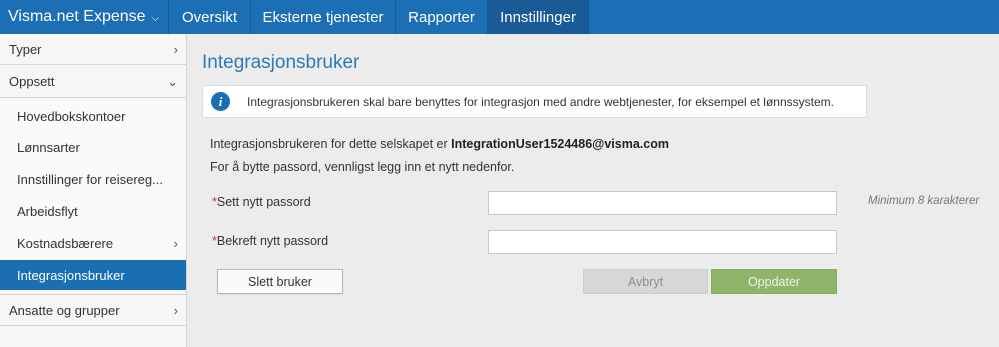 The image size is (999, 347). What do you see at coordinates (774, 281) in the screenshot?
I see `update-button: Oppdater` at bounding box center [774, 281].